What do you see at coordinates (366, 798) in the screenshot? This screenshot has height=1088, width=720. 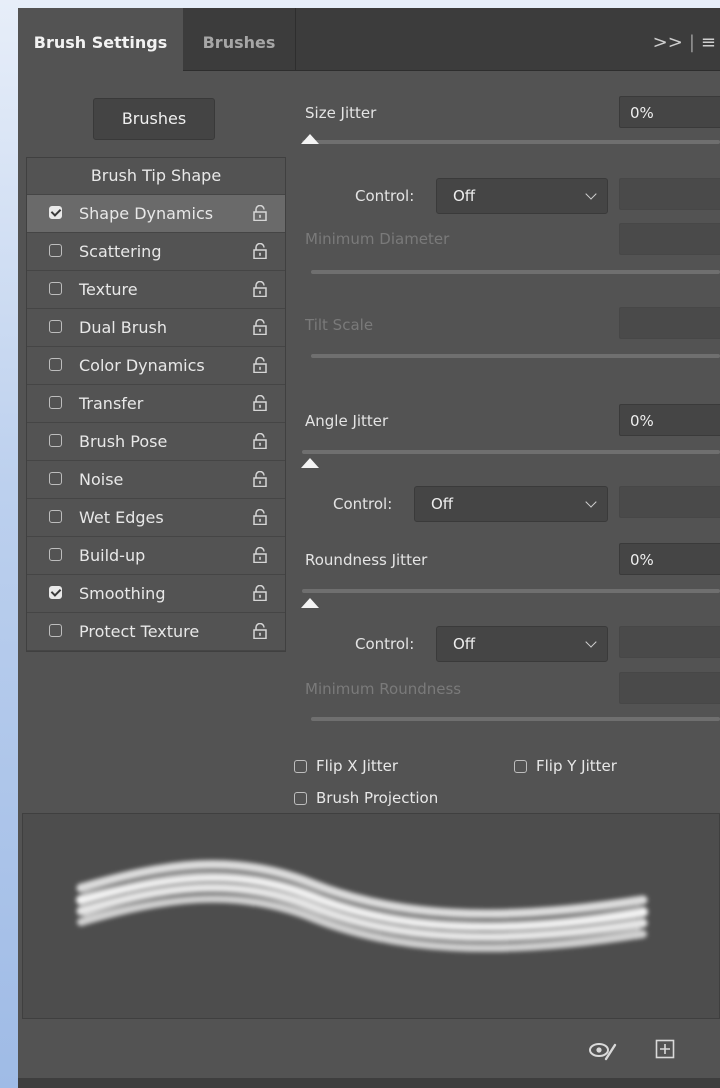 I see `brush-projection-option: Brush Projection` at bounding box center [366, 798].